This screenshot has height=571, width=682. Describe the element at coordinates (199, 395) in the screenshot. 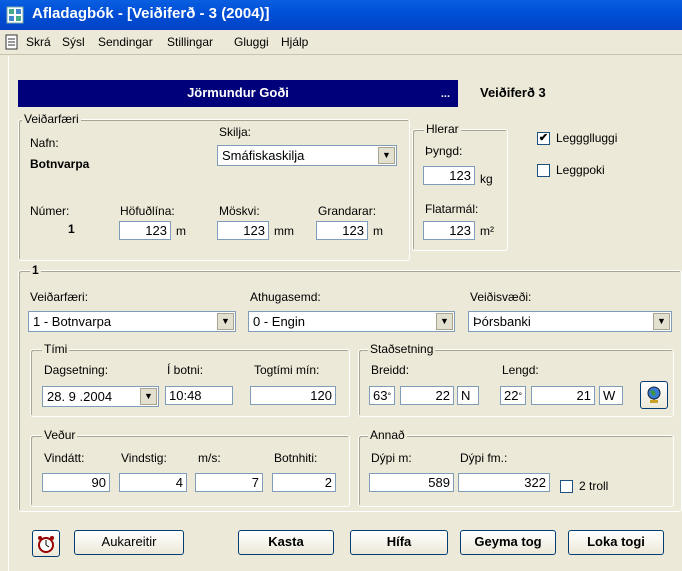

I see `bottom-time-input: 10:48` at that location.